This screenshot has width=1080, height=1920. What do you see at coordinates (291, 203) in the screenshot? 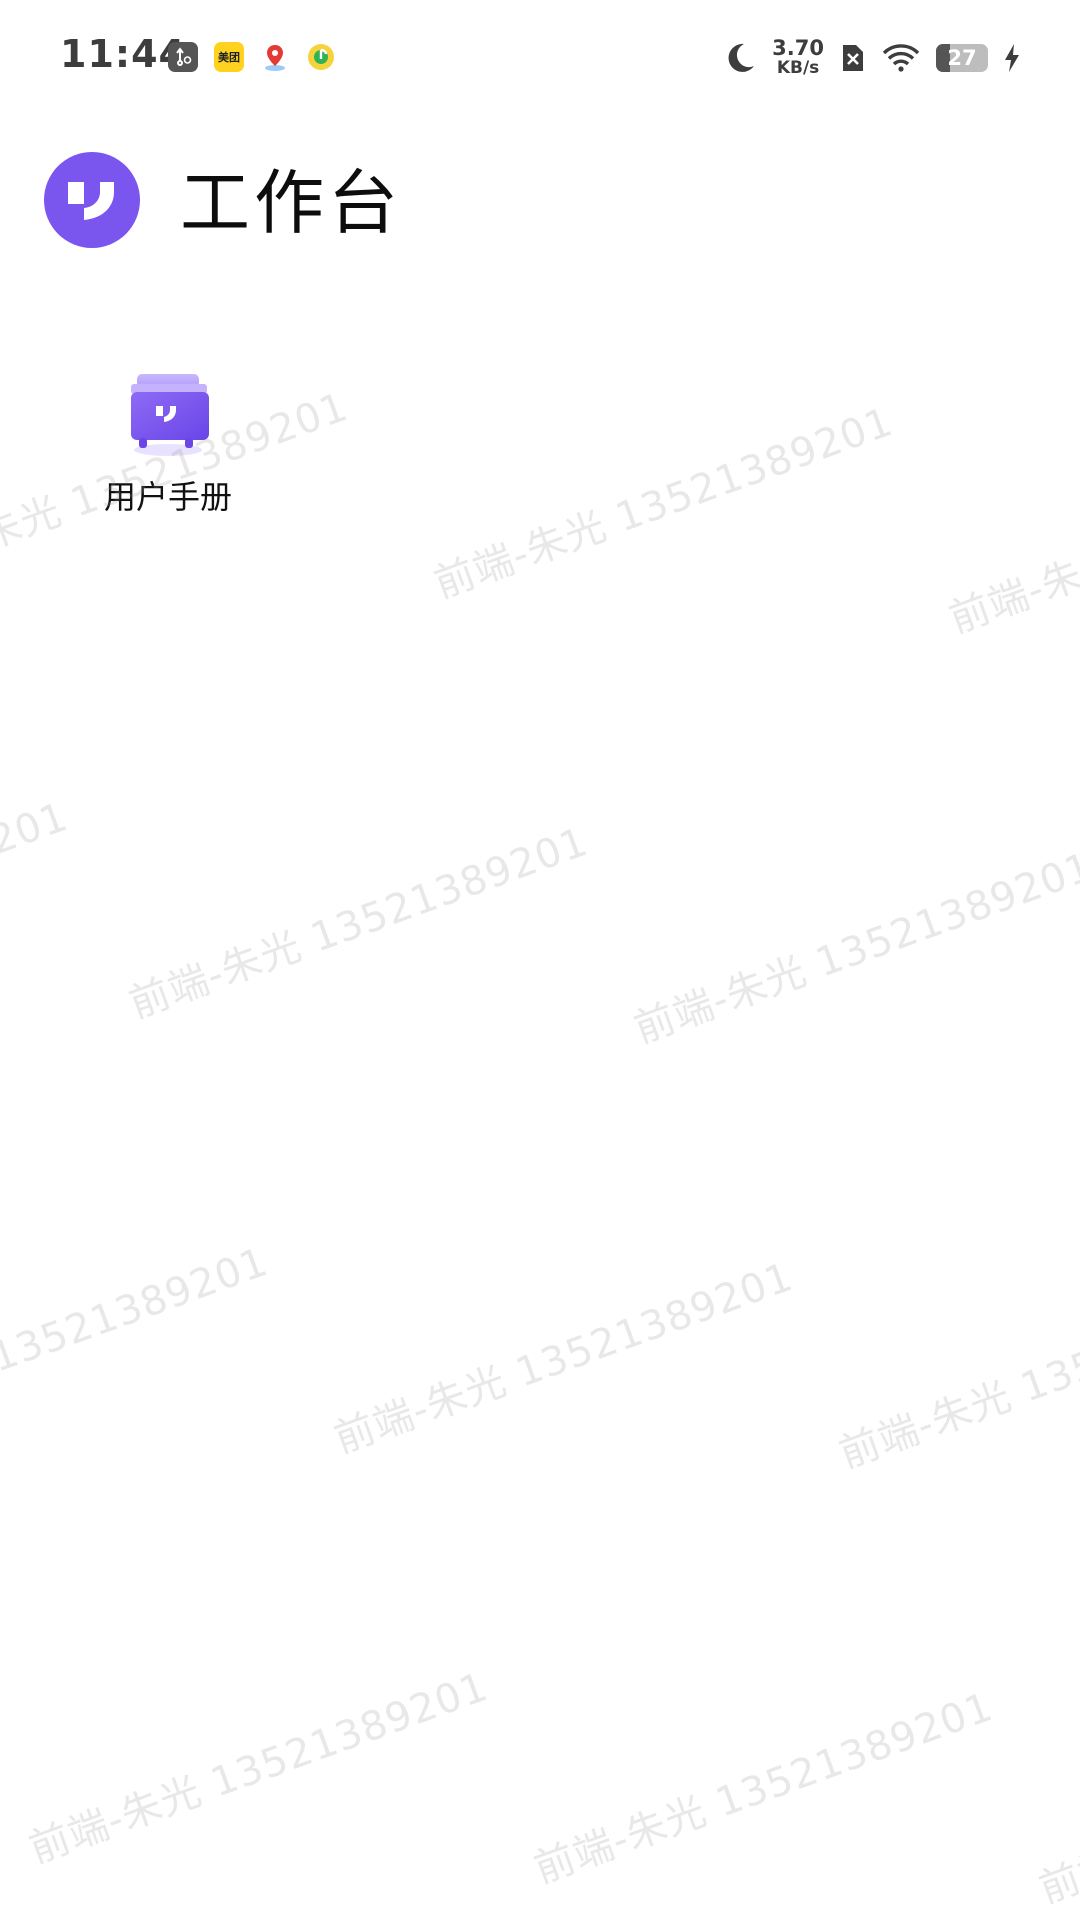
I see `page-title: 工作台` at bounding box center [291, 203].